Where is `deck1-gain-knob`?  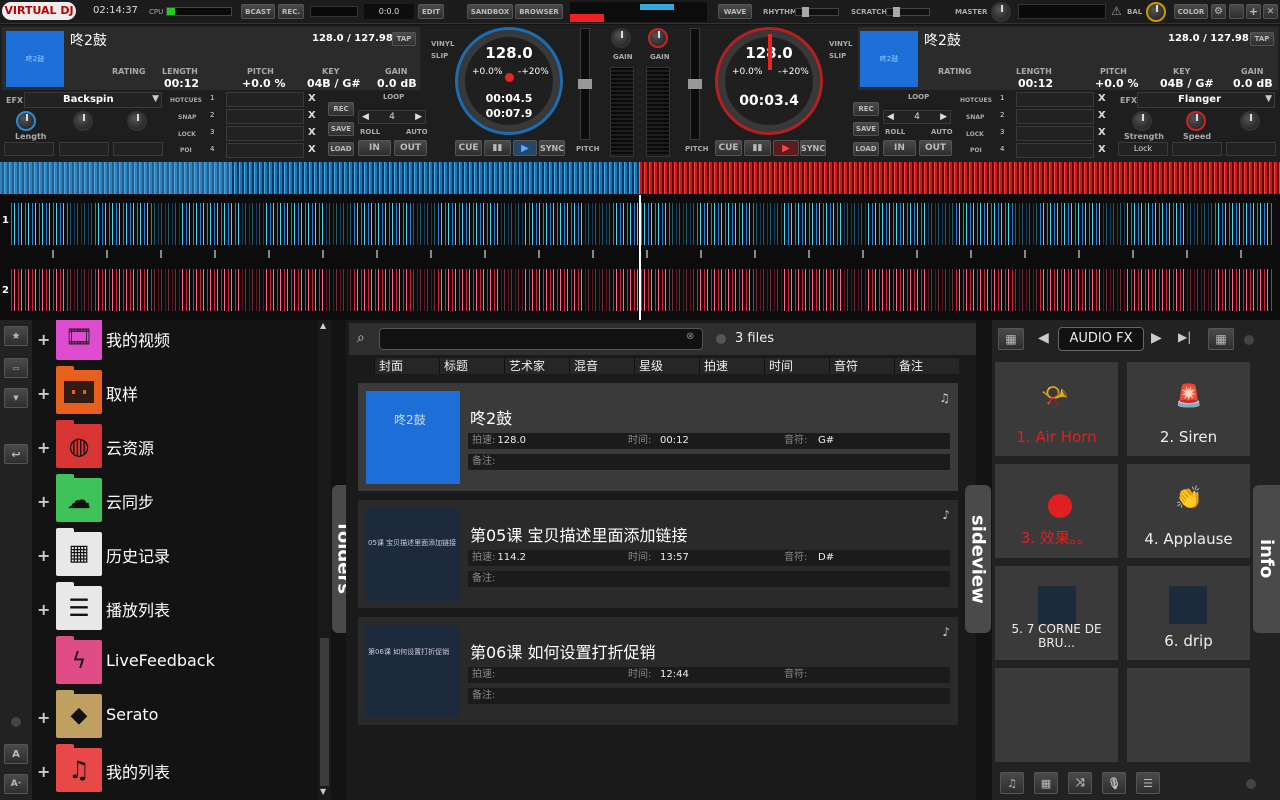
deck1-gain-knob is located at coordinates (621, 38).